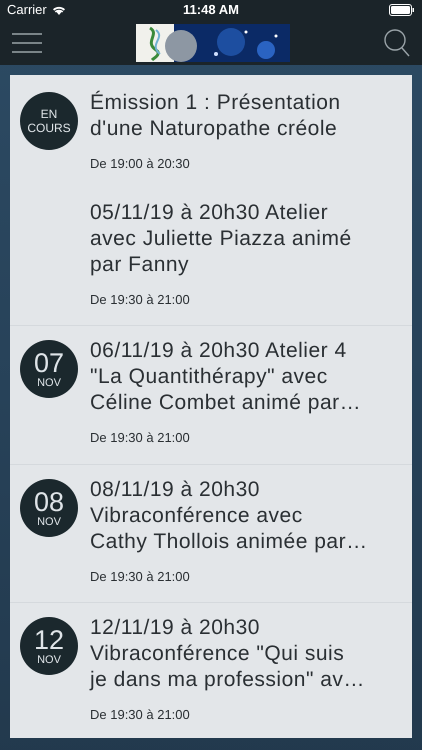 Image resolution: width=422 pixels, height=750 pixels. I want to click on event-time: De 19:00 à 20:30, so click(140, 164).